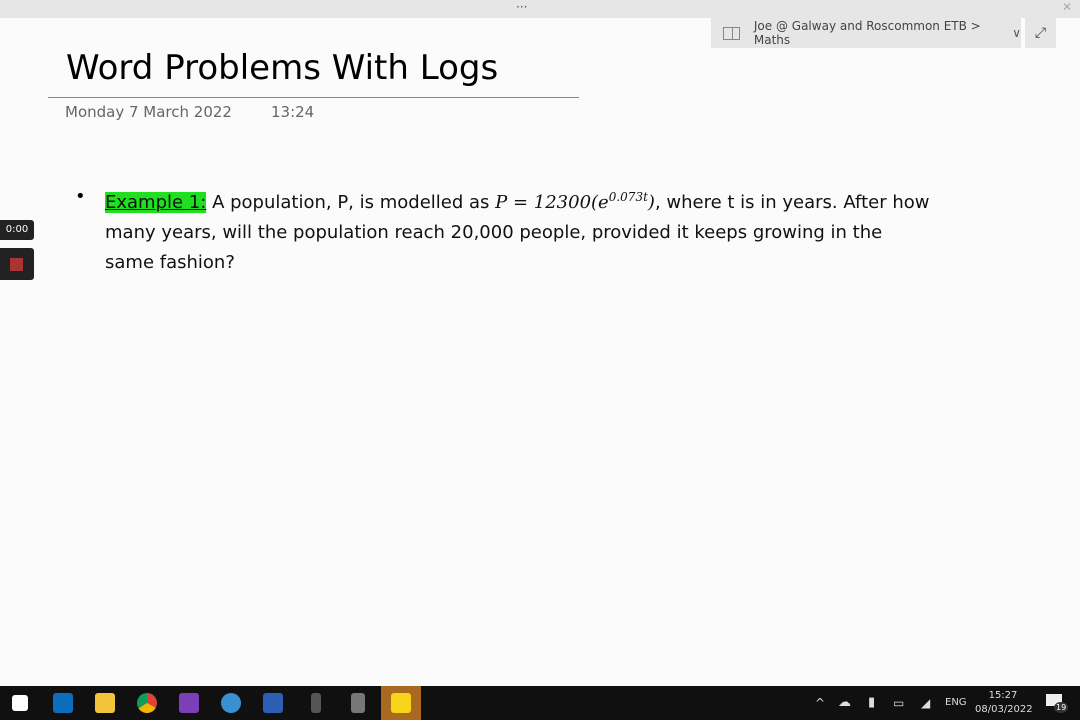 The image size is (1080, 720). What do you see at coordinates (871, 703) in the screenshot?
I see `microphone-icon: ▮` at bounding box center [871, 703].